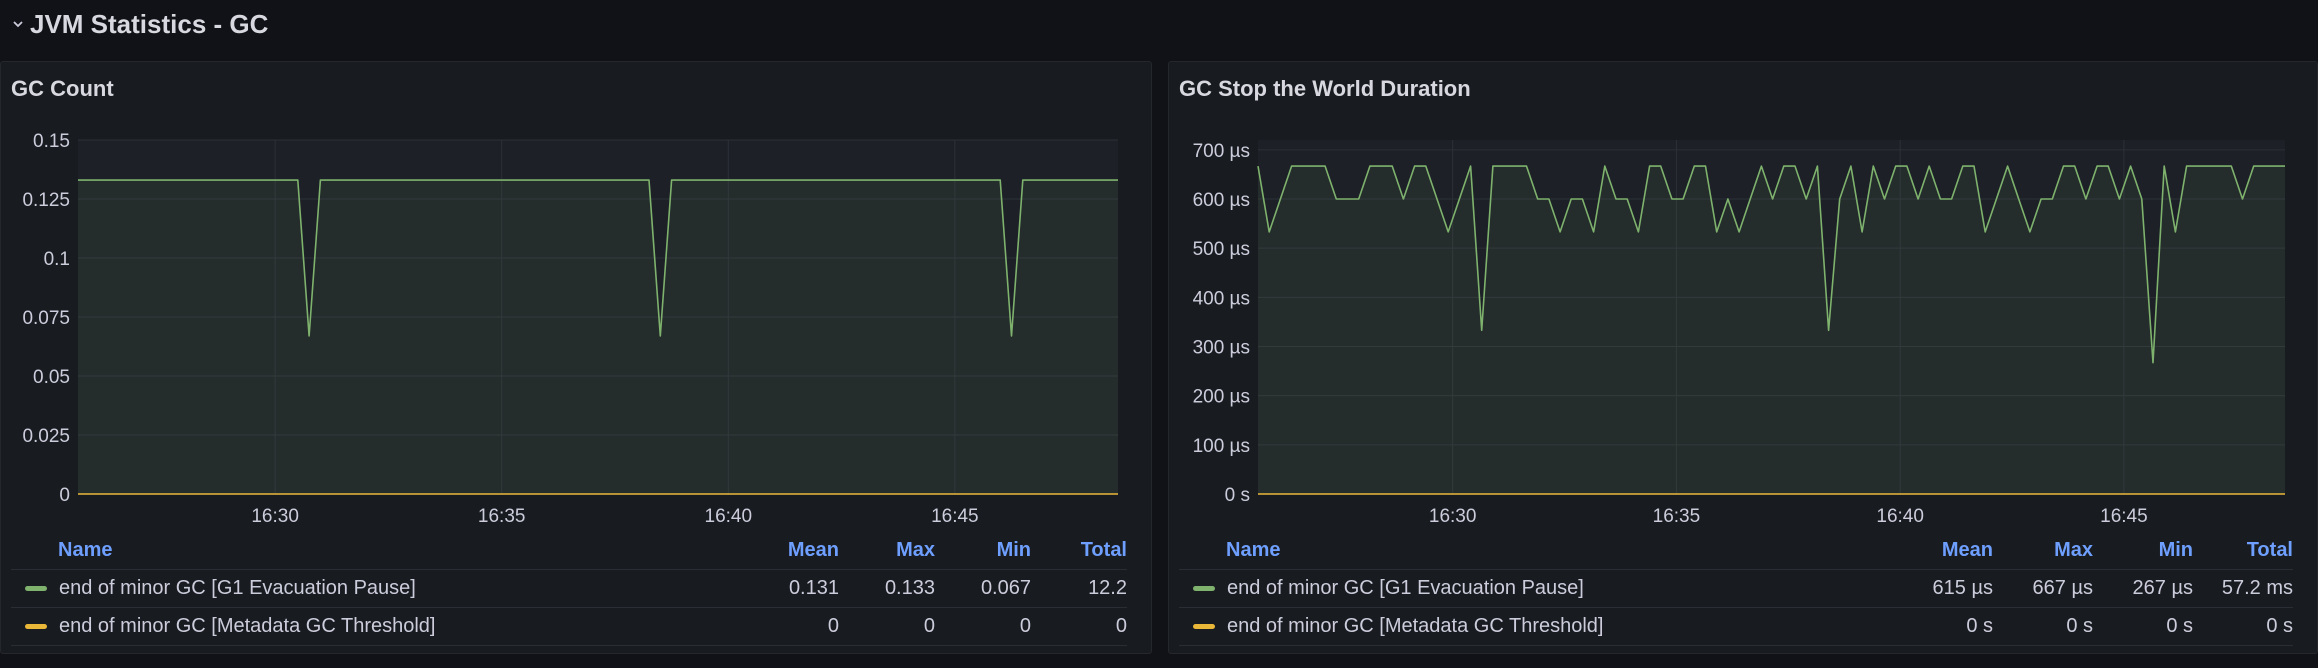 This screenshot has width=2318, height=668. Describe the element at coordinates (2062, 588) in the screenshot. I see `legend-max-value: 667 µs` at that location.